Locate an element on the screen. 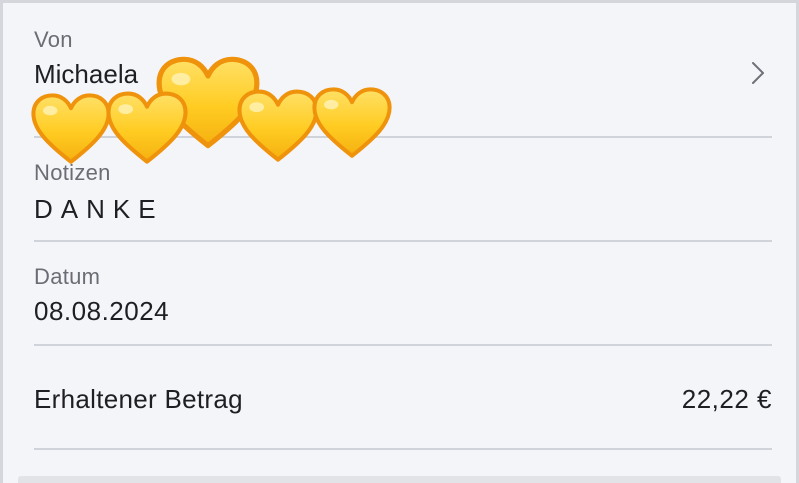 The height and width of the screenshot is (483, 799). date-value: 08.08.2024 is located at coordinates (102, 311).